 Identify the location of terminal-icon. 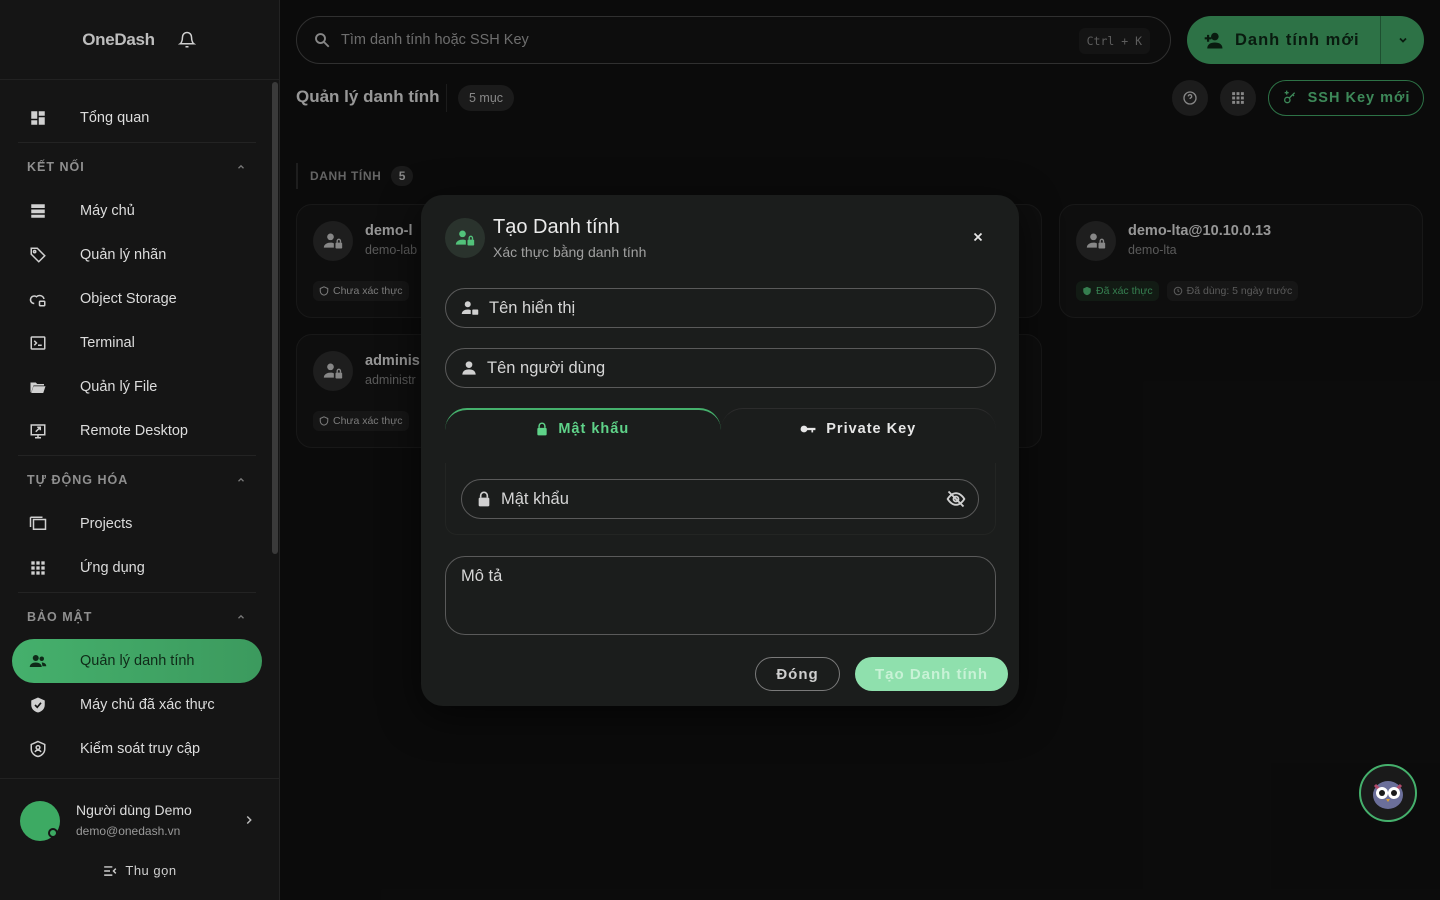
(38, 343).